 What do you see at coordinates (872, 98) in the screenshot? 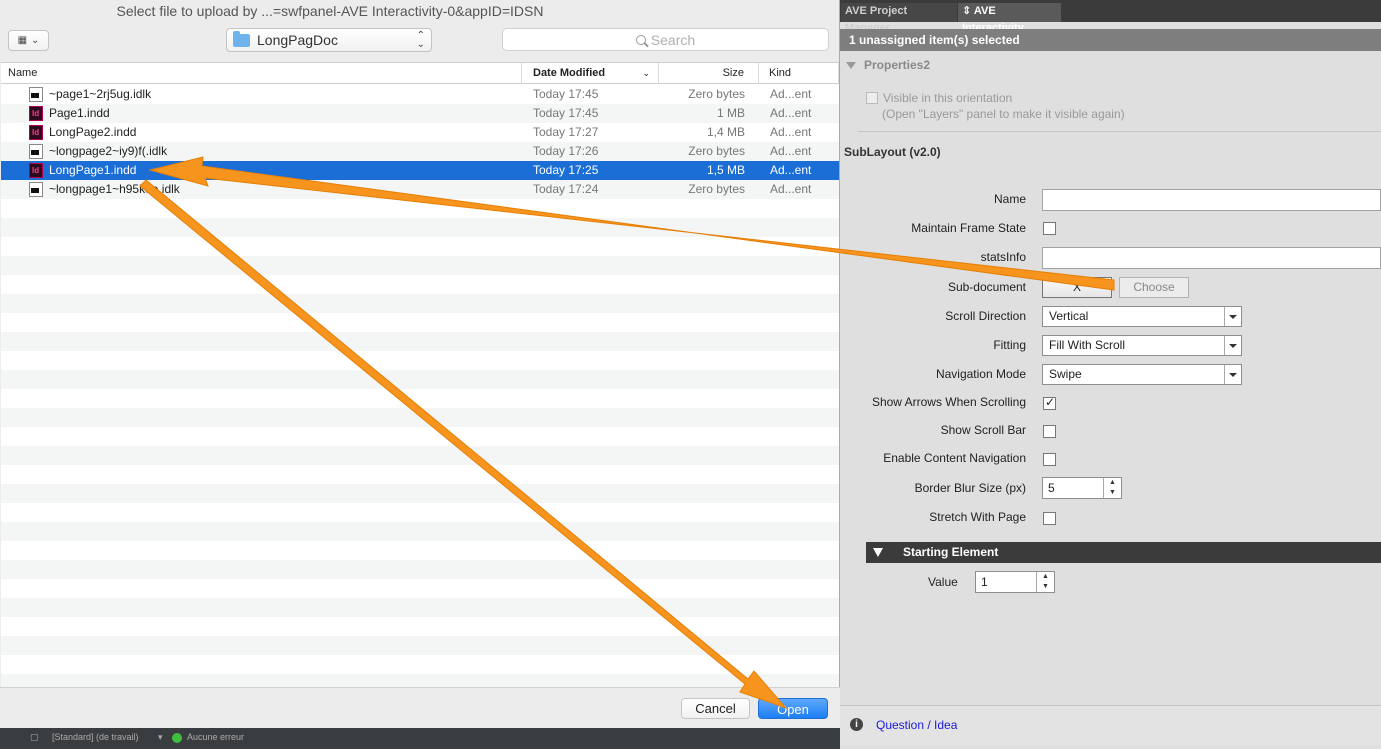
I see `visible-orientation-checkbox` at bounding box center [872, 98].